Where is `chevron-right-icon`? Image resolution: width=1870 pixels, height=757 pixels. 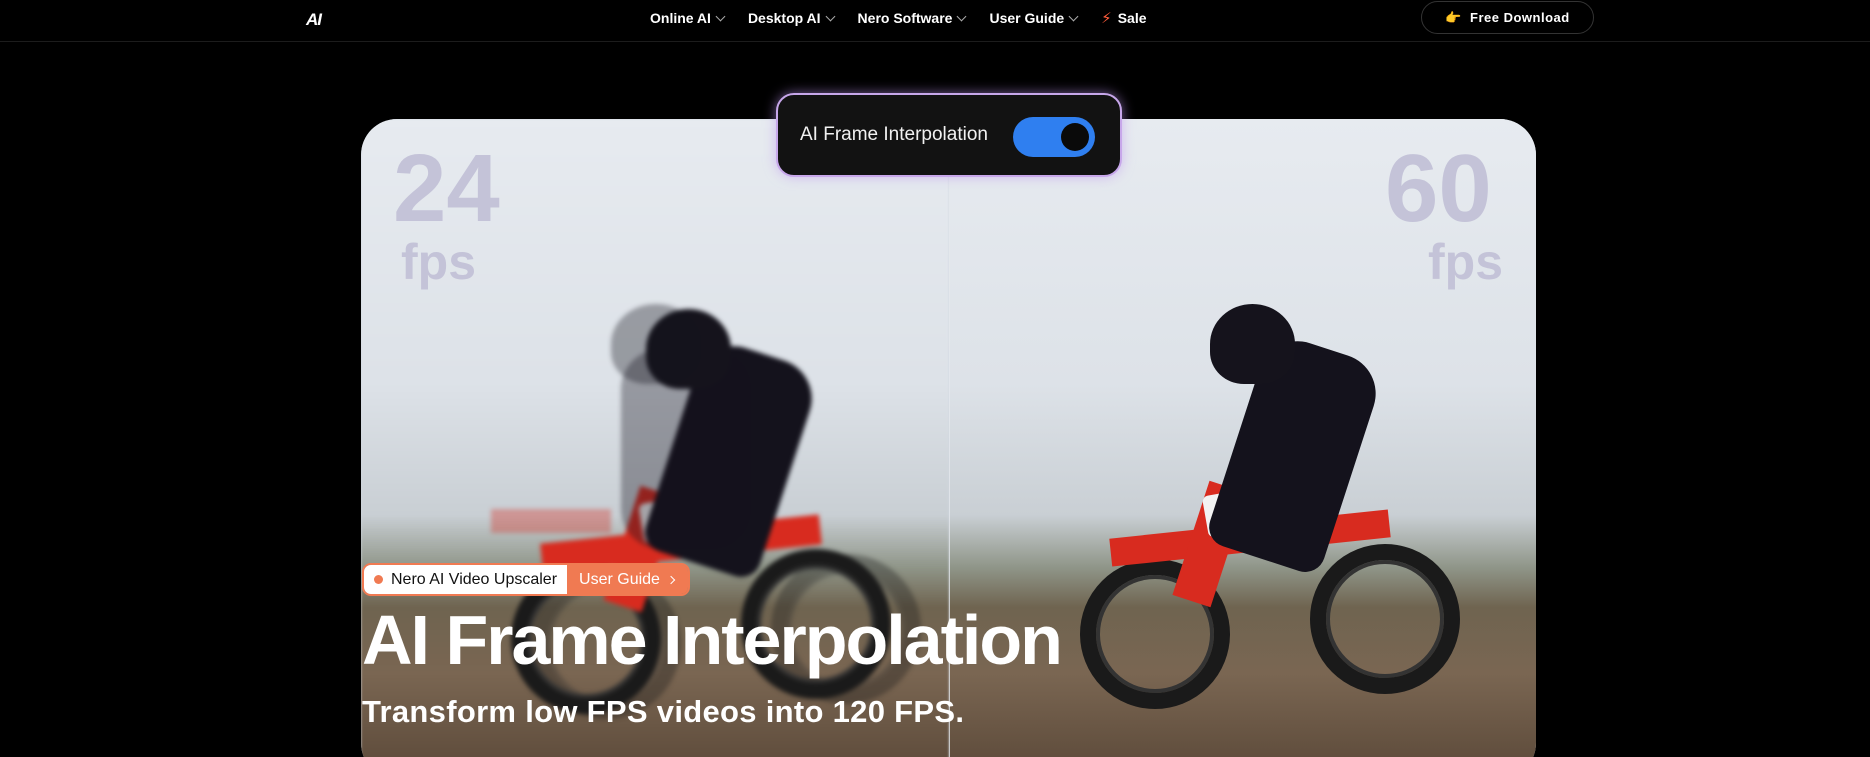 chevron-right-icon is located at coordinates (671, 579).